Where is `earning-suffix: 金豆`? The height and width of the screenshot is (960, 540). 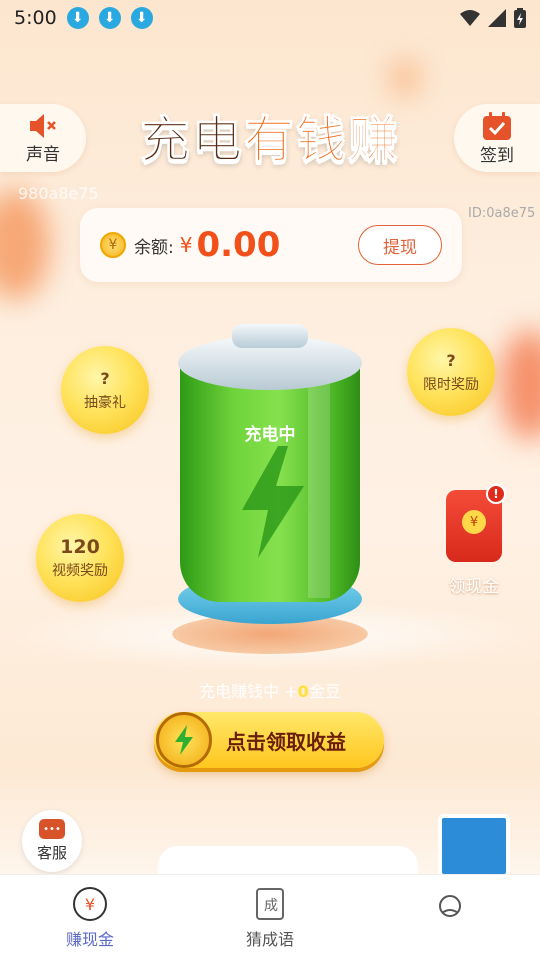
earning-suffix: 金豆 is located at coordinates (324, 691).